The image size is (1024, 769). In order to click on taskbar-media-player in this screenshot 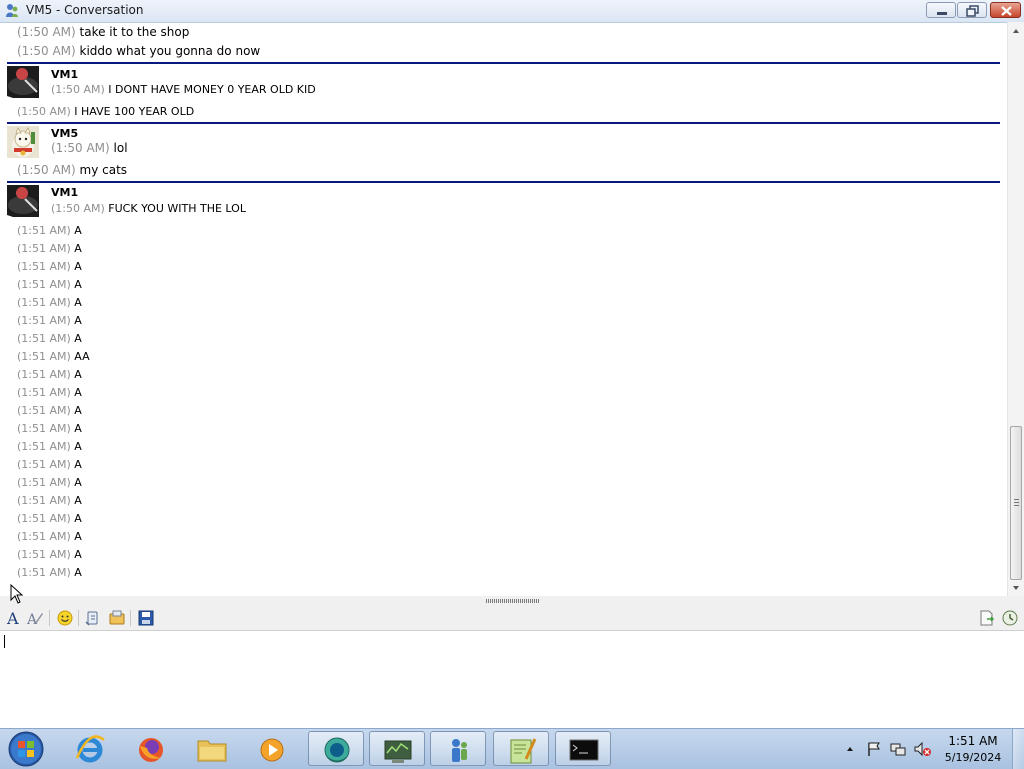, I will do `click(272, 748)`.